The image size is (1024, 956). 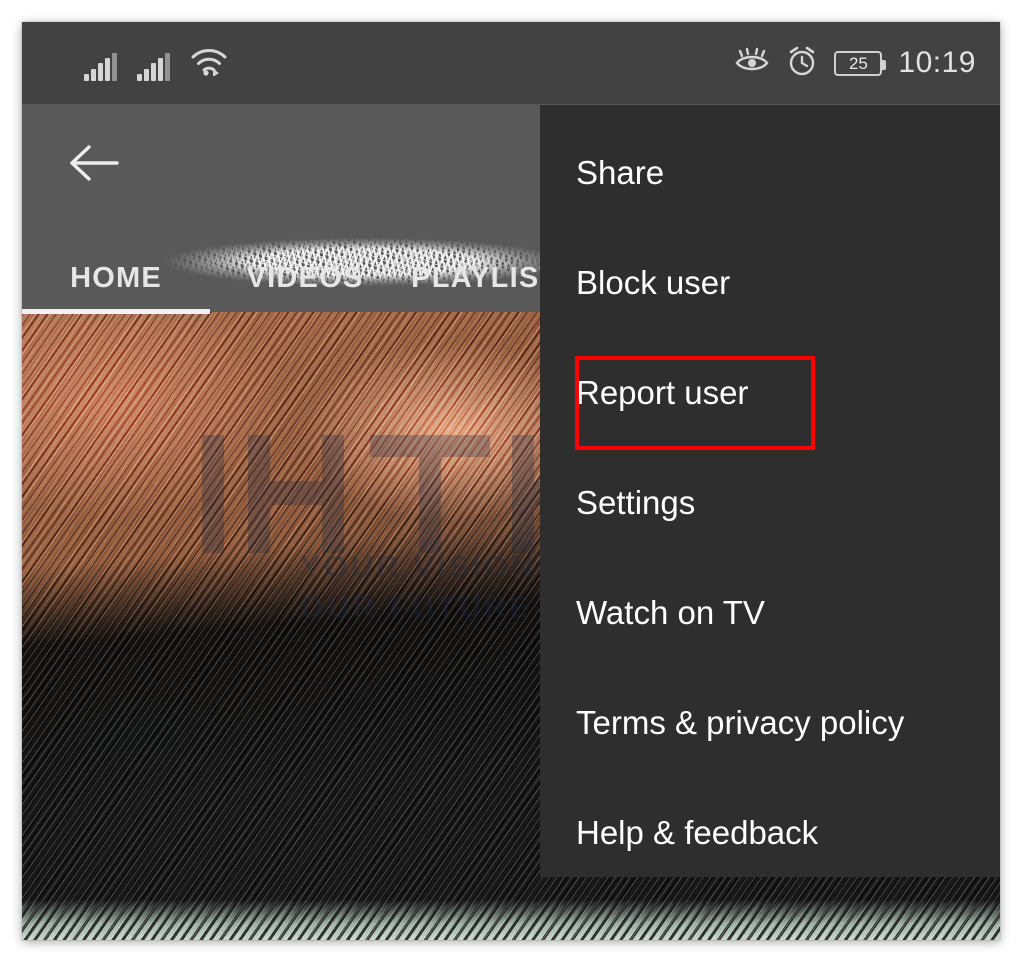 What do you see at coordinates (636, 502) in the screenshot?
I see `menu-item-label: Settings` at bounding box center [636, 502].